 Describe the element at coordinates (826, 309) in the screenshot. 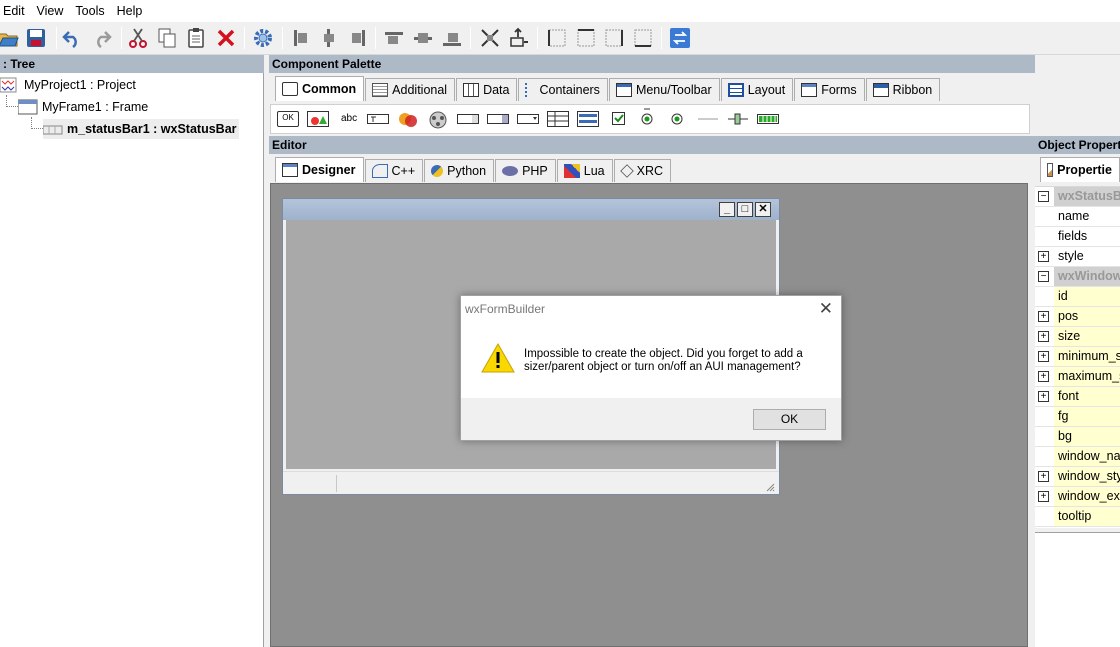

I see `dialog-close-icon: ✕` at that location.